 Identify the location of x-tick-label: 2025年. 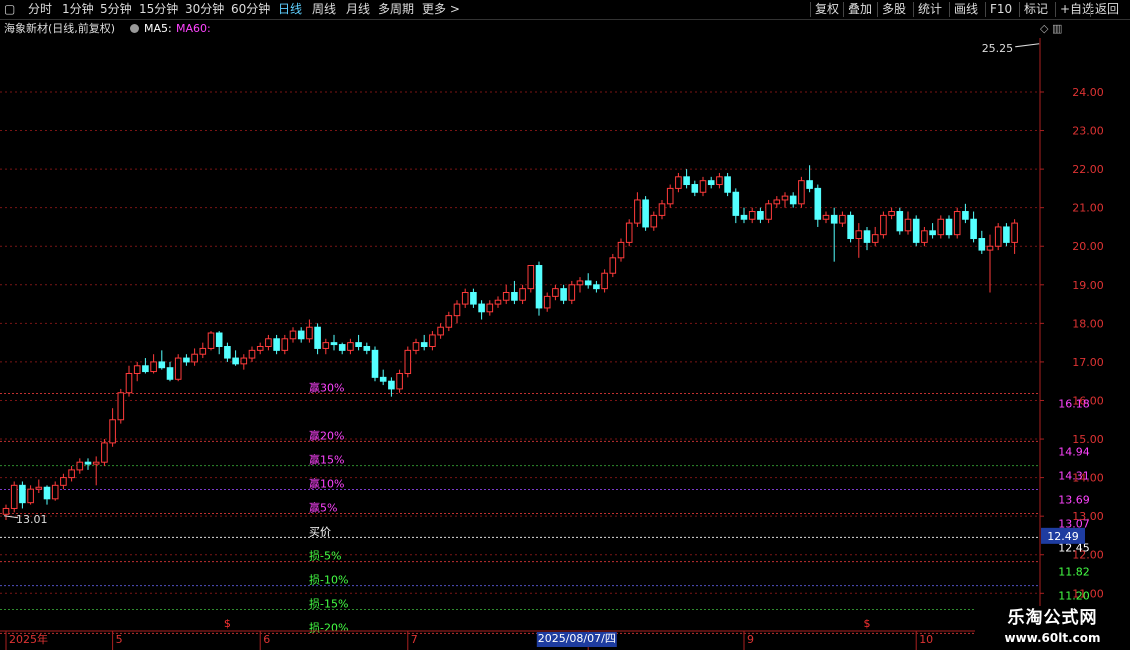
(28, 639).